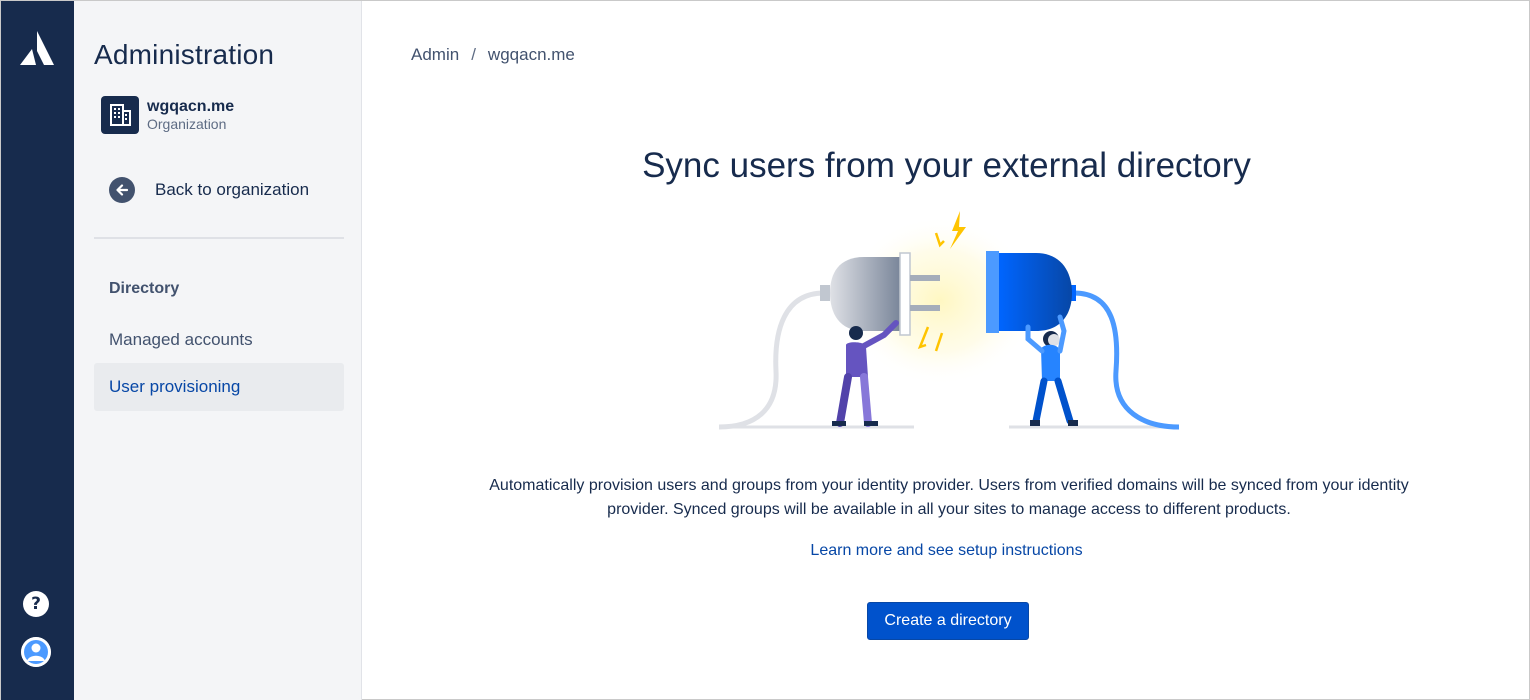 This screenshot has height=700, width=1530. Describe the element at coordinates (219, 340) in the screenshot. I see `sidebar-item-managed-accounts: Managed accounts` at that location.